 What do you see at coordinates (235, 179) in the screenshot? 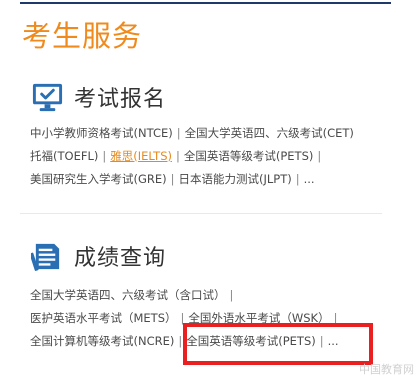
I see `link-jlpt: 日本语能力测试(JLPT)` at bounding box center [235, 179].